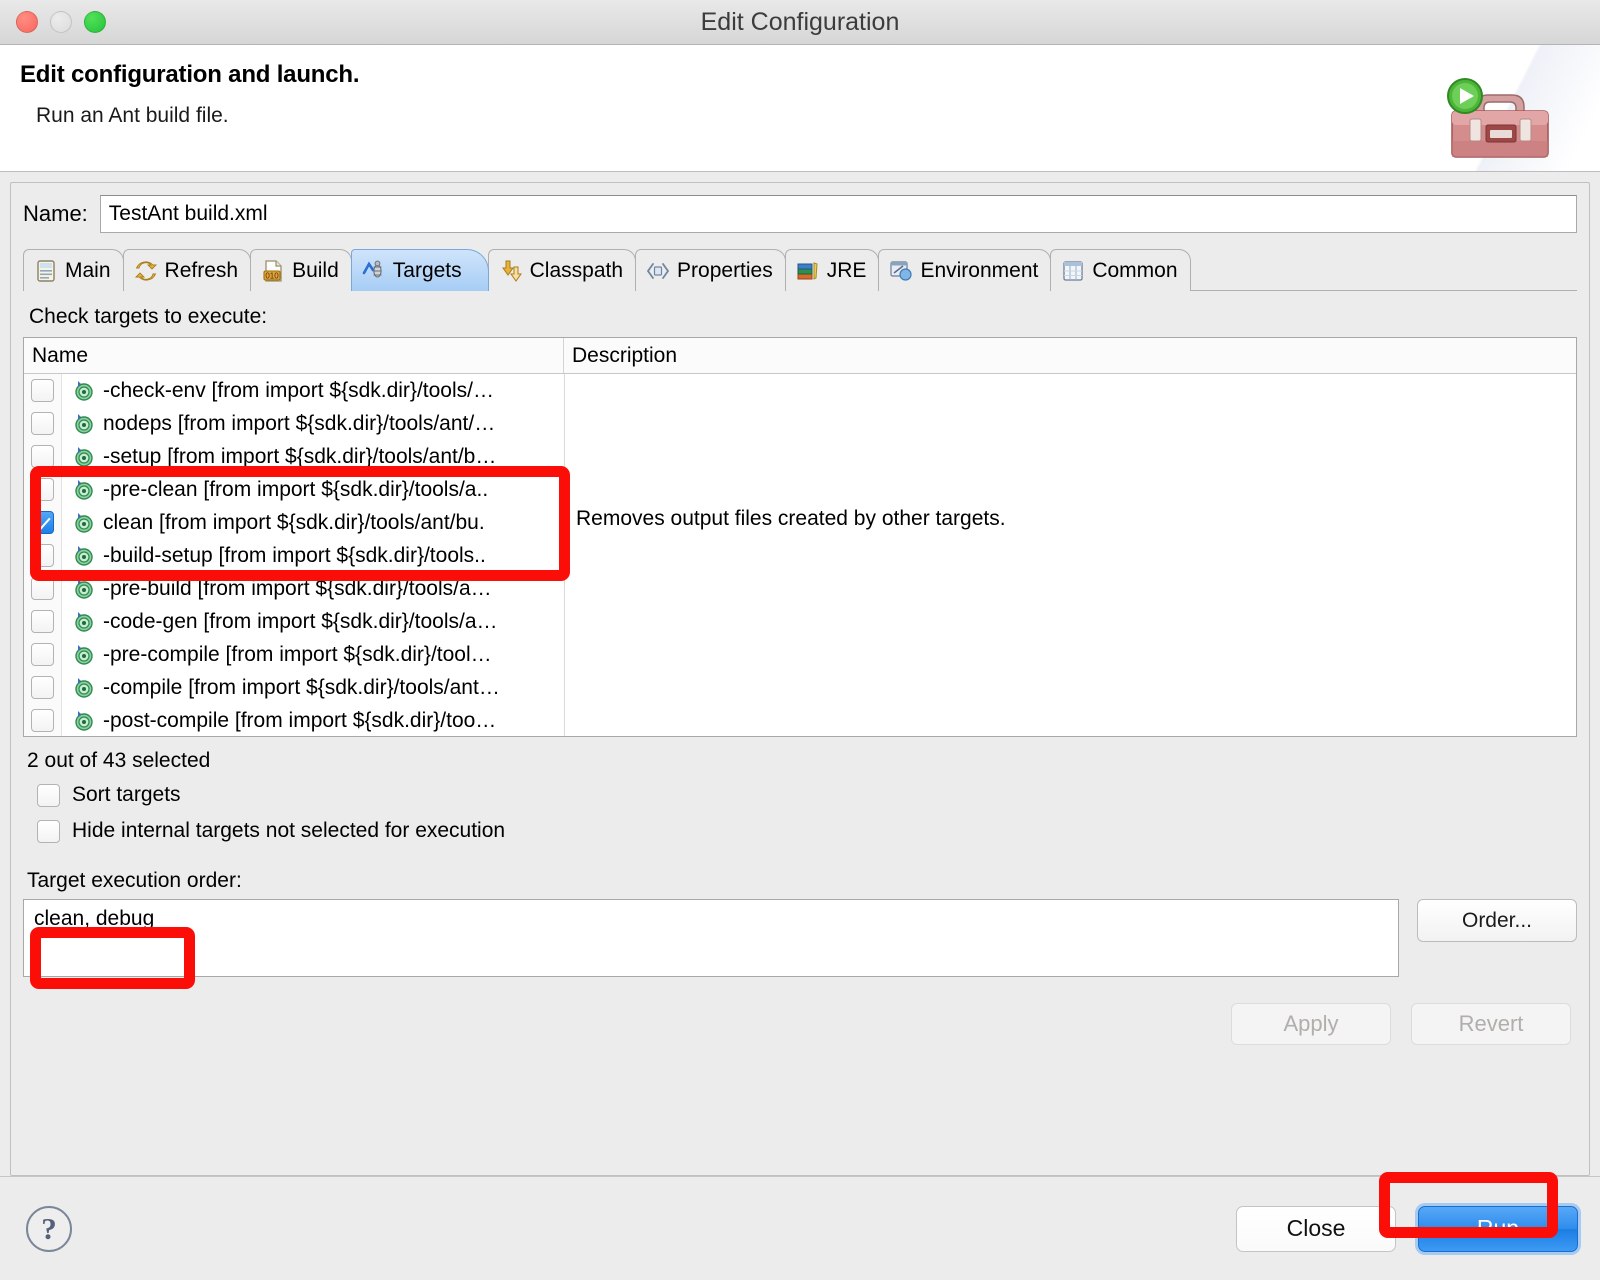  What do you see at coordinates (294, 355) in the screenshot?
I see `column-header-name: Name` at bounding box center [294, 355].